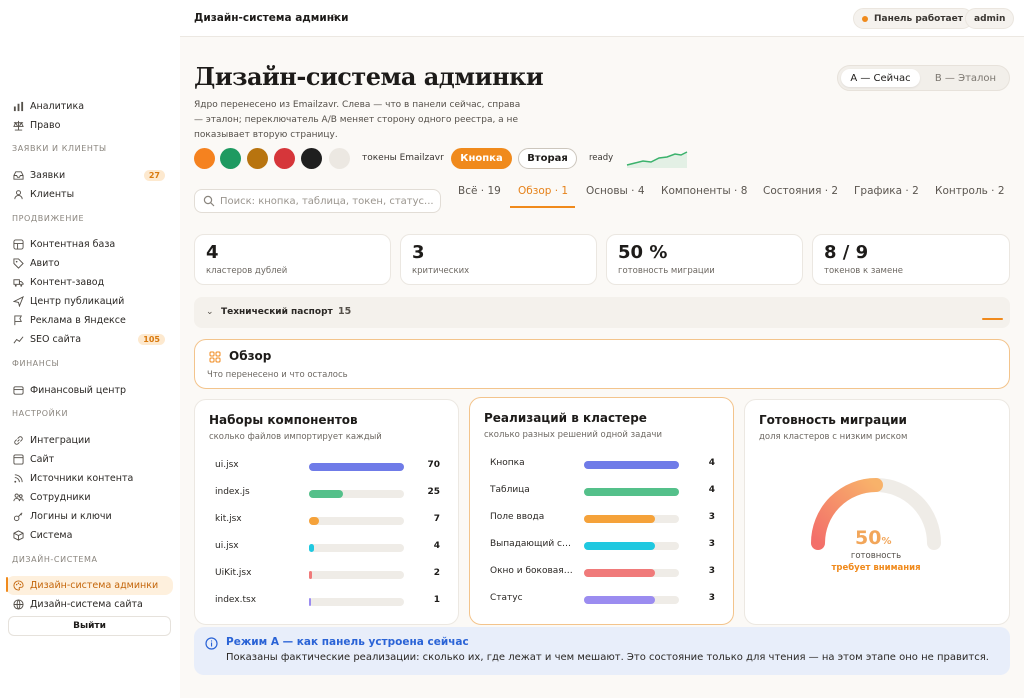 The width and height of the screenshot is (1024, 698). I want to click on sidebar-item-keys: Логины и ключи, so click(89, 516).